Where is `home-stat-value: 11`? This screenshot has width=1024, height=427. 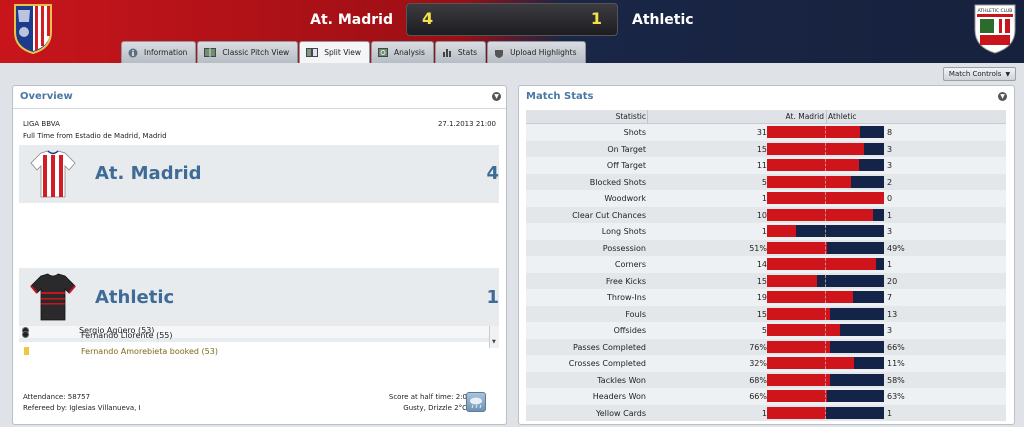
home-stat-value: 11 is located at coordinates (761, 165).